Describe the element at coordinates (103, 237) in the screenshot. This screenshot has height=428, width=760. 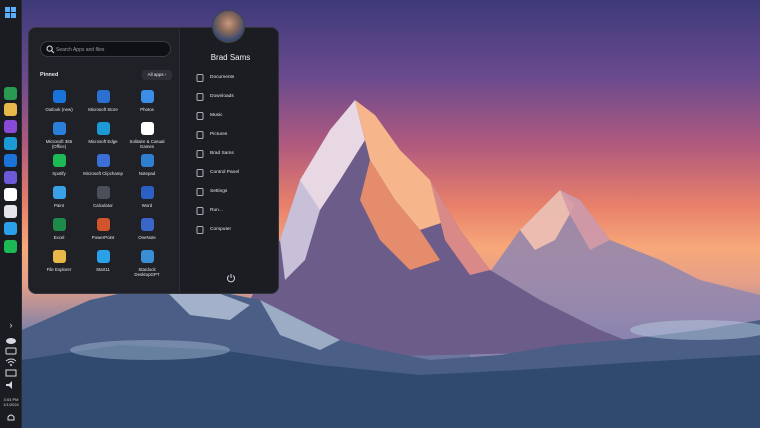
I see `pinned-app-label: PowerPoint` at that location.